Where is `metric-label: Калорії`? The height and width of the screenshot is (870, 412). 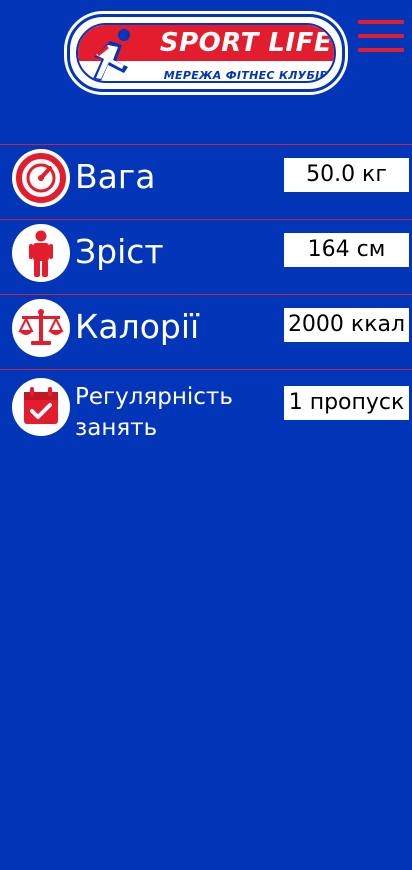
metric-label: Калорії is located at coordinates (137, 326).